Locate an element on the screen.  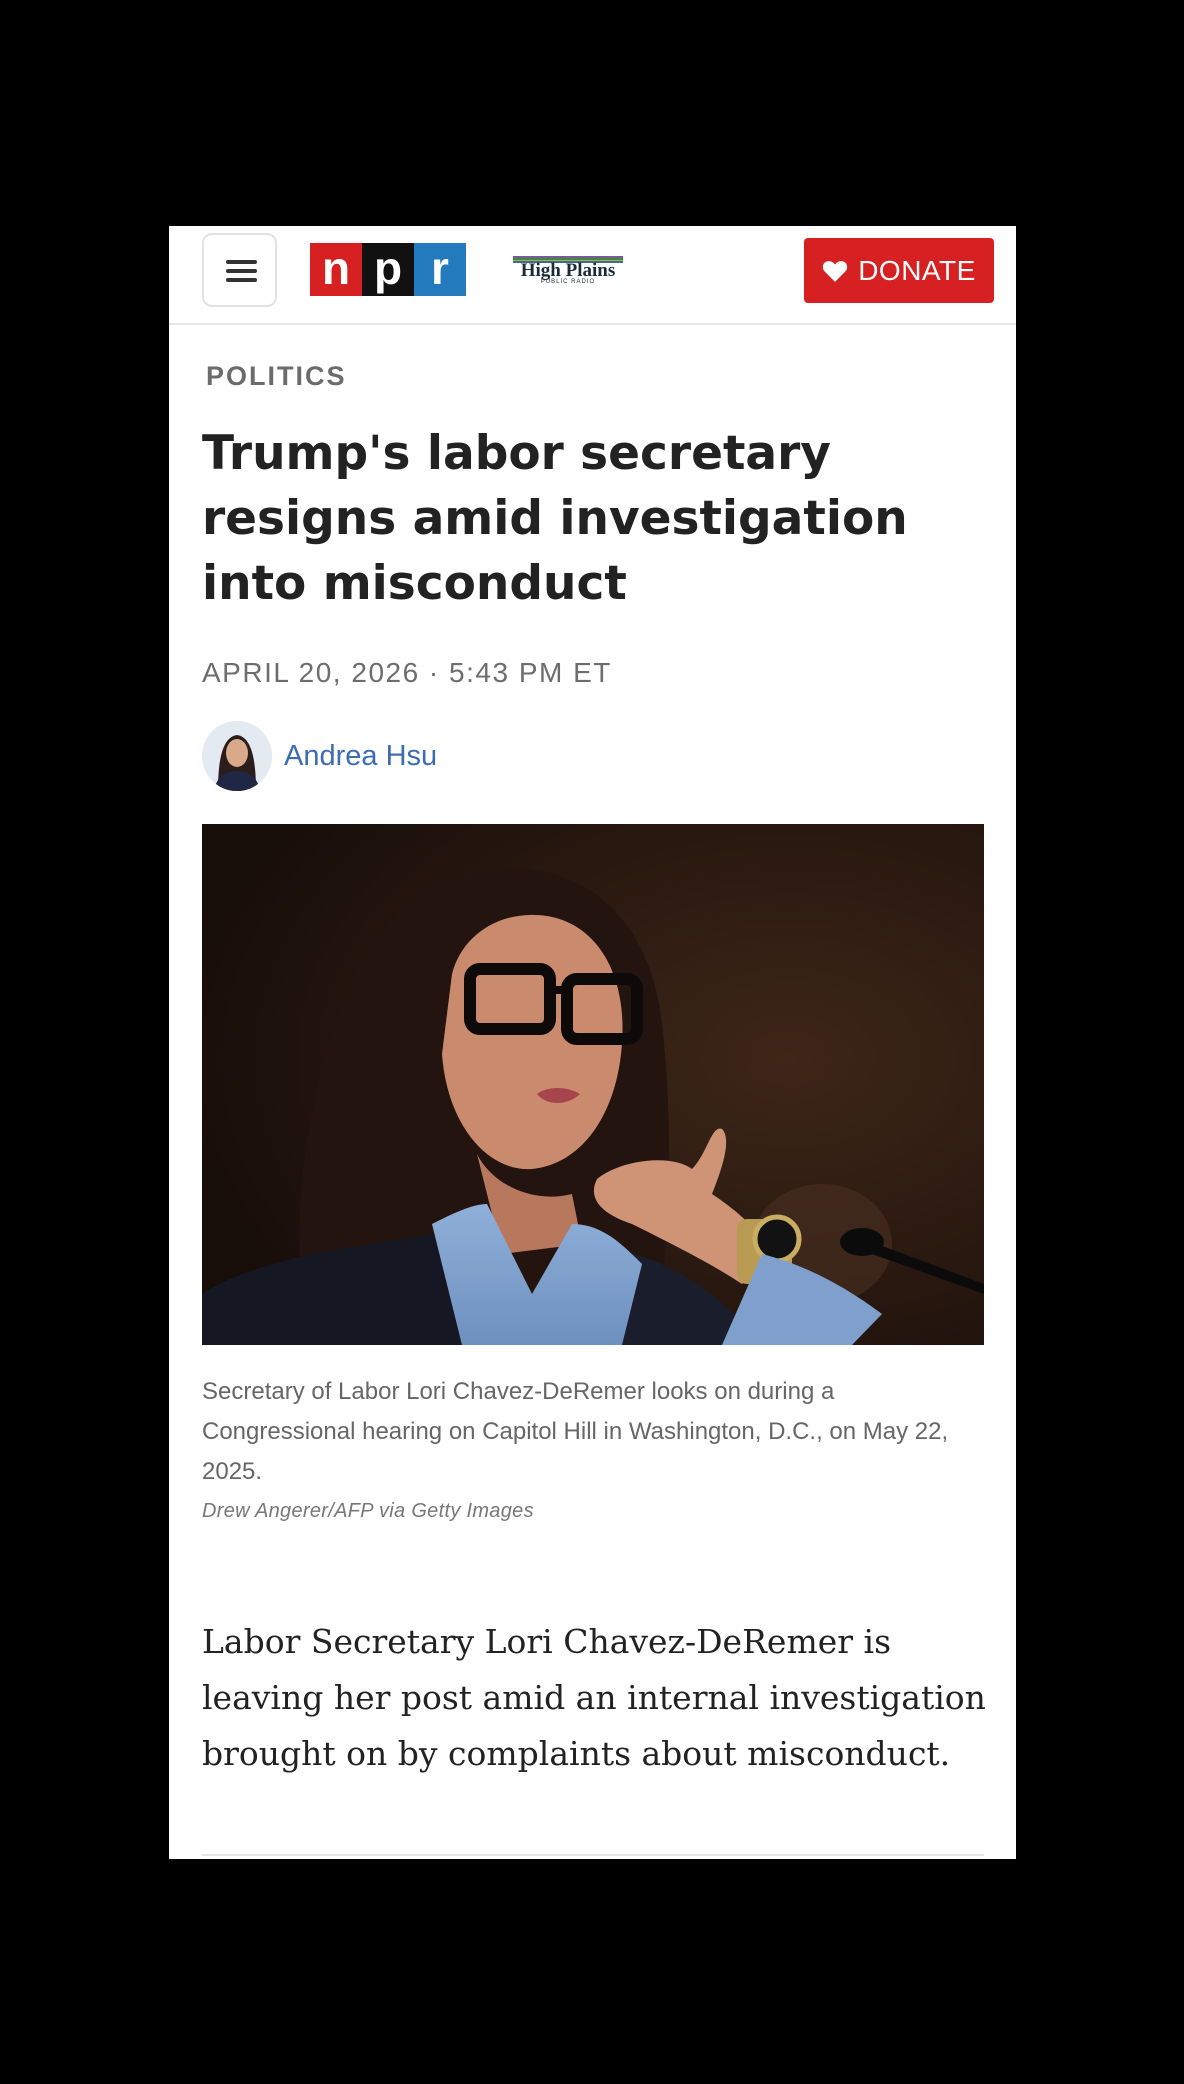
site-header: n p r High Plains PUBLIC RADIO DONATE is located at coordinates (592, 275).